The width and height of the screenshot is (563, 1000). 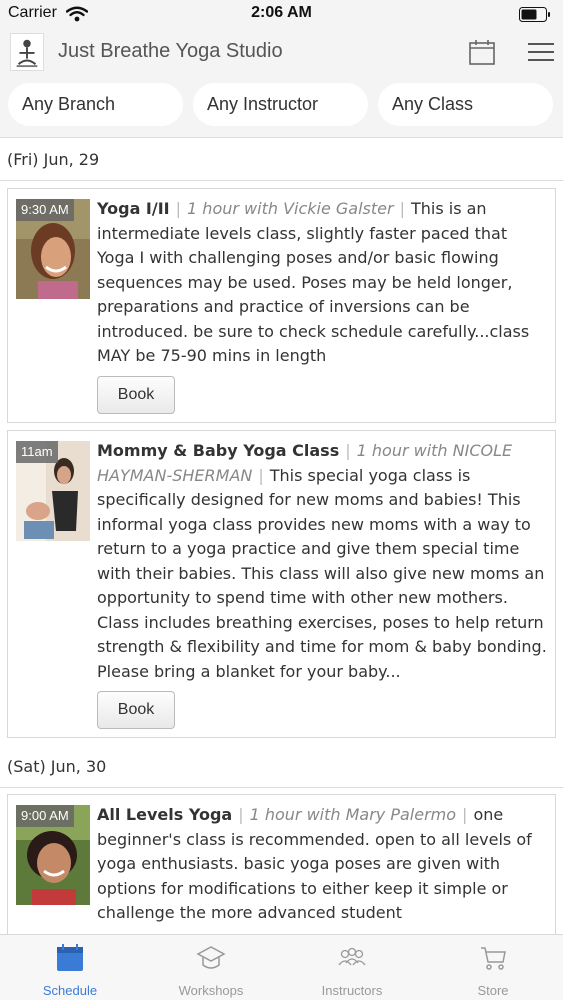 I want to click on people-icon, so click(x=352, y=956).